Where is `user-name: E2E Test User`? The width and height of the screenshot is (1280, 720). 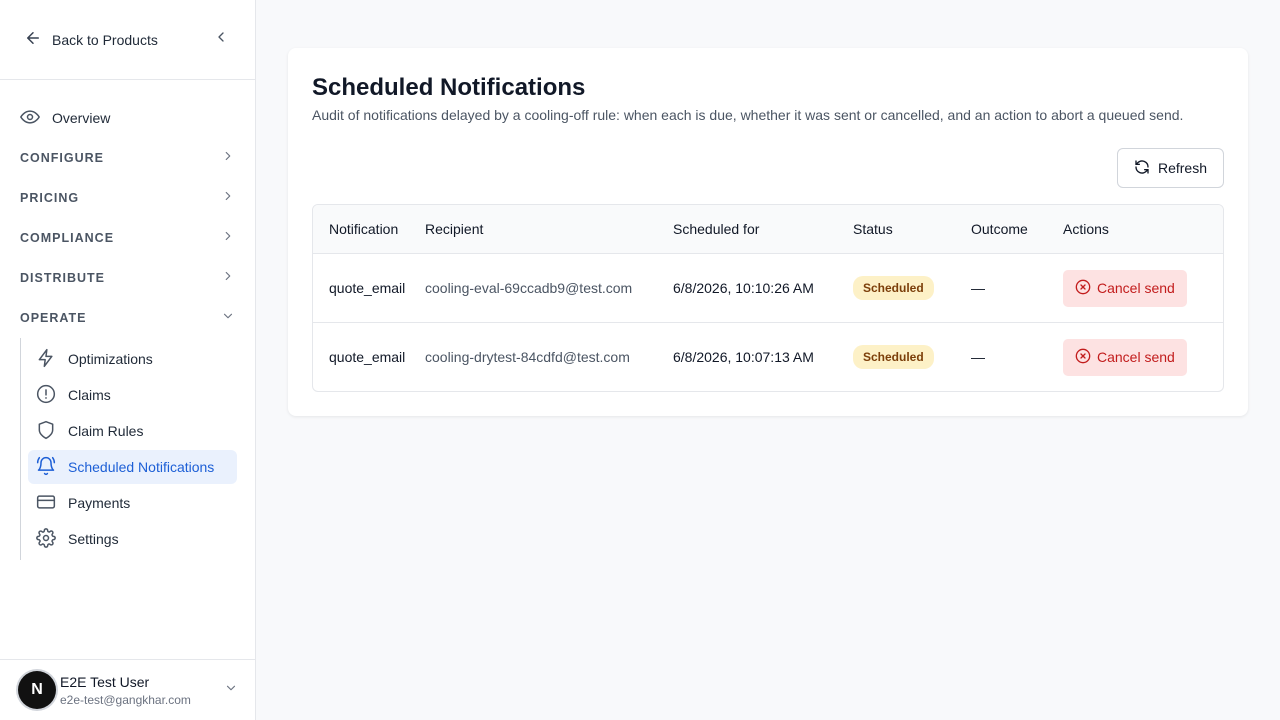
user-name: E2E Test User is located at coordinates (105, 681).